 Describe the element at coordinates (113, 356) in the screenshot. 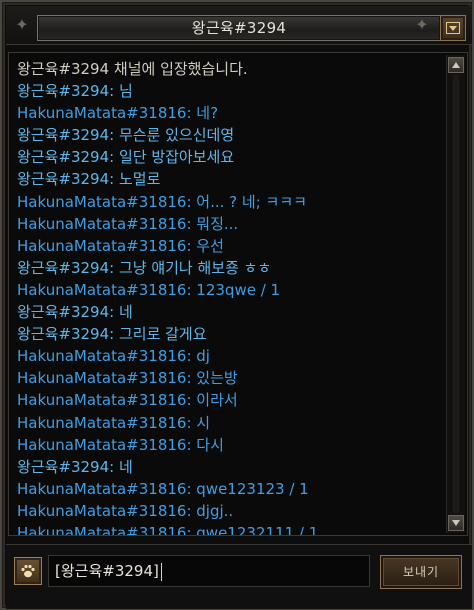

I see `chat-message: HakunaMatata#31816: dj` at that location.